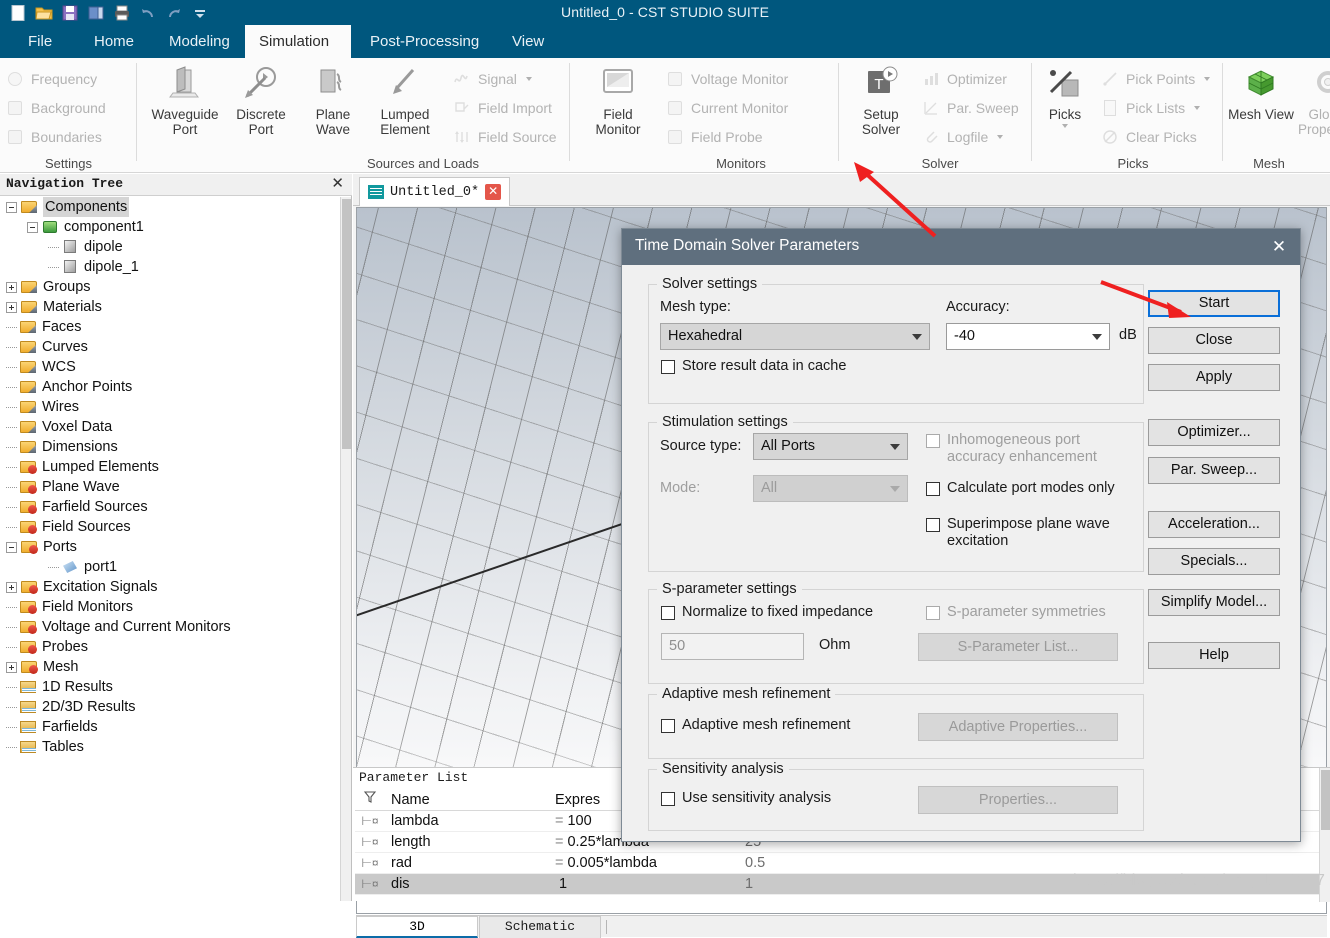 The image size is (1330, 938). I want to click on tree-item-components: Components, so click(170, 207).